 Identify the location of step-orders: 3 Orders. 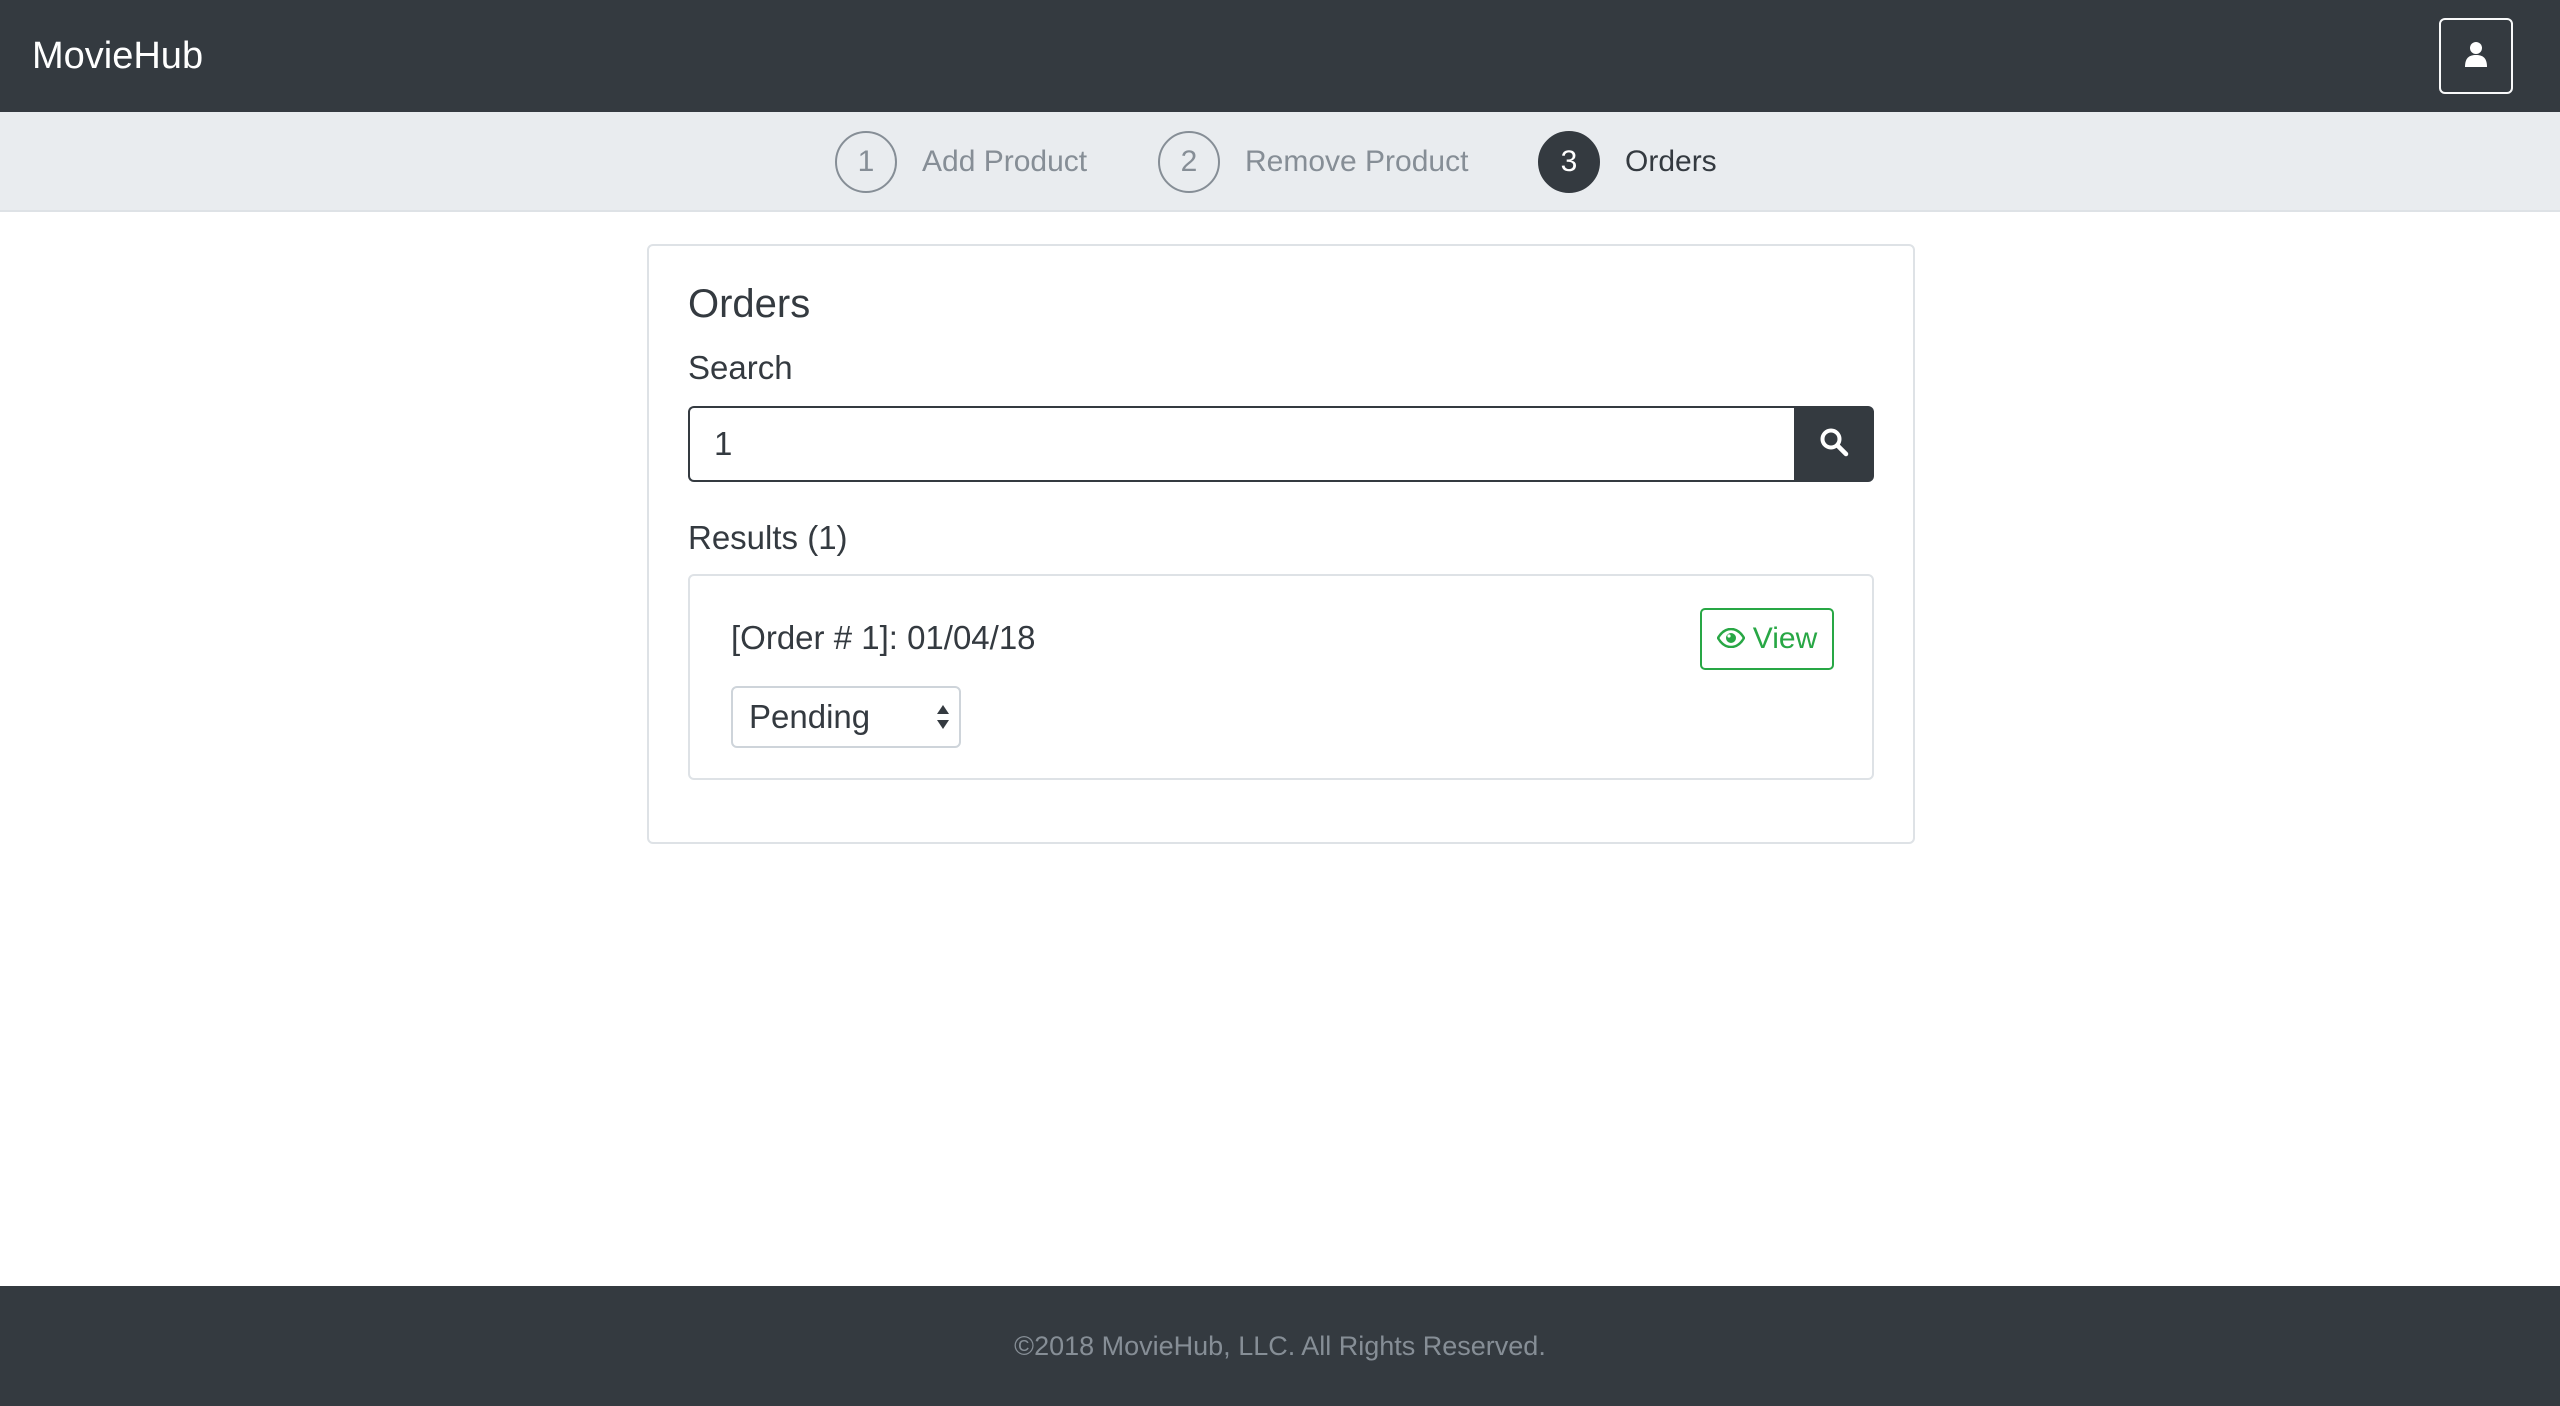
(1627, 162).